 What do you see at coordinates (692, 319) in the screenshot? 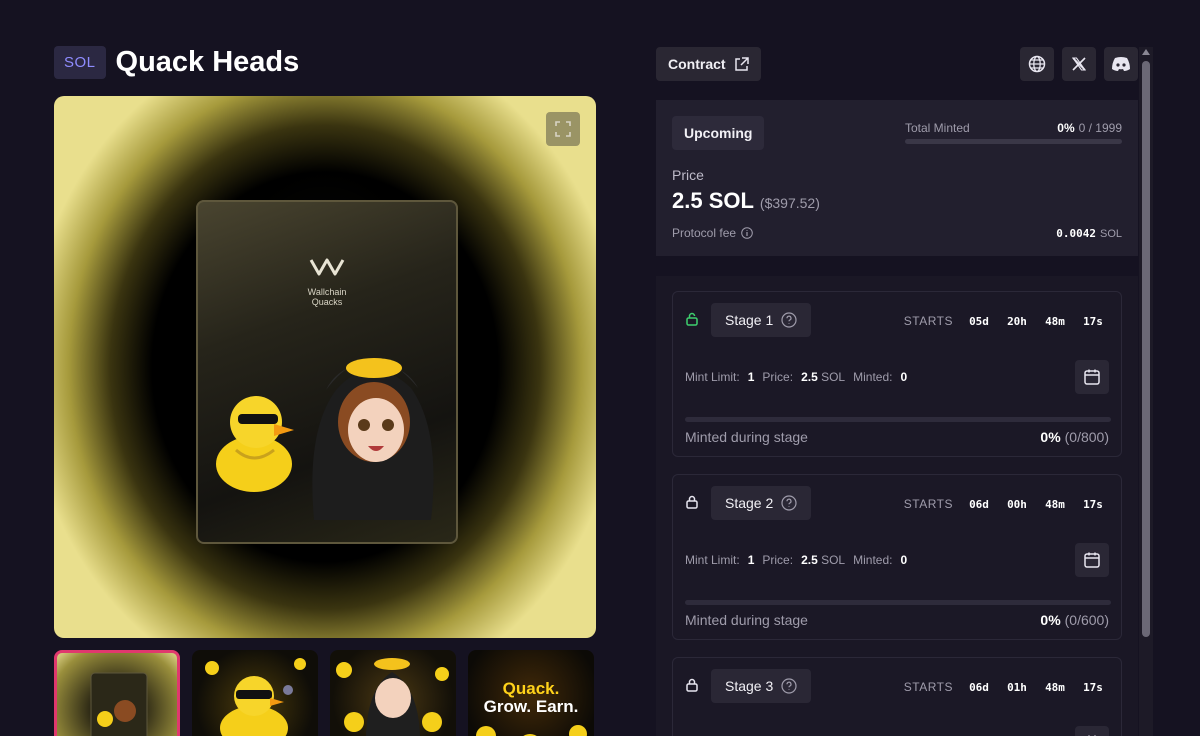
I see `unlocked-icon` at bounding box center [692, 319].